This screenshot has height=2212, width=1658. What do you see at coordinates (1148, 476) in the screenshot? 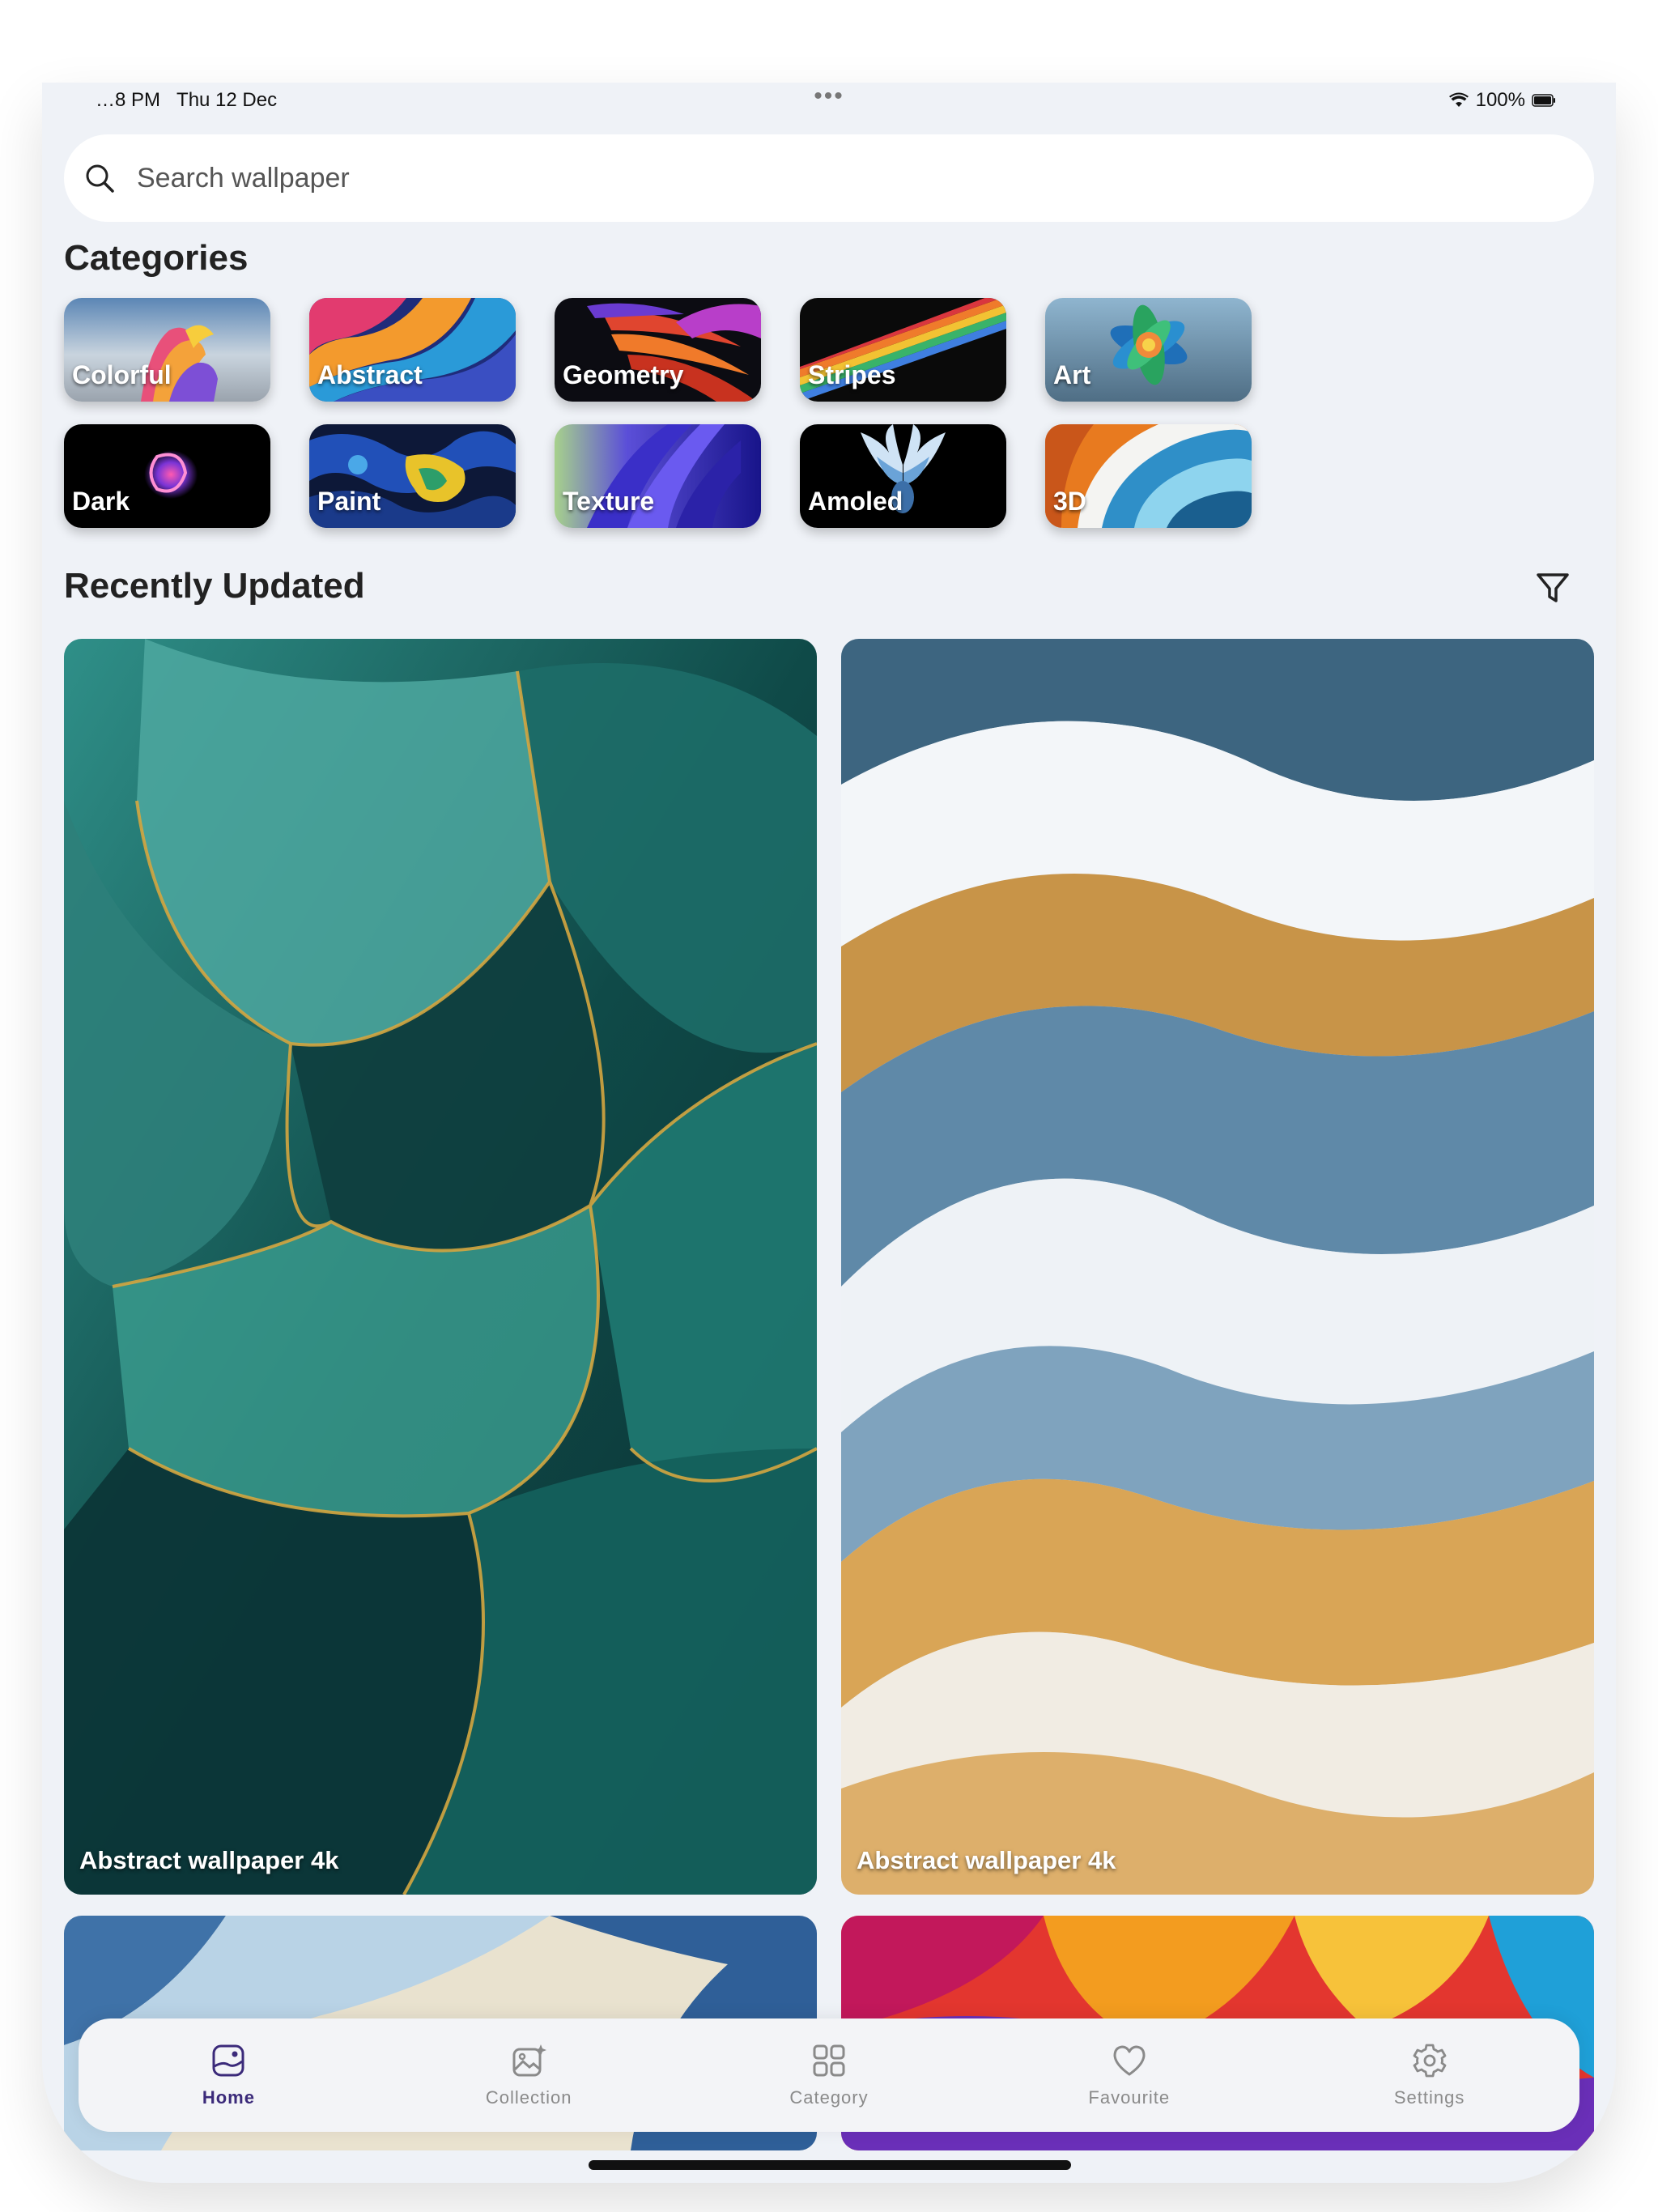
I see `category-3d: 3D` at bounding box center [1148, 476].